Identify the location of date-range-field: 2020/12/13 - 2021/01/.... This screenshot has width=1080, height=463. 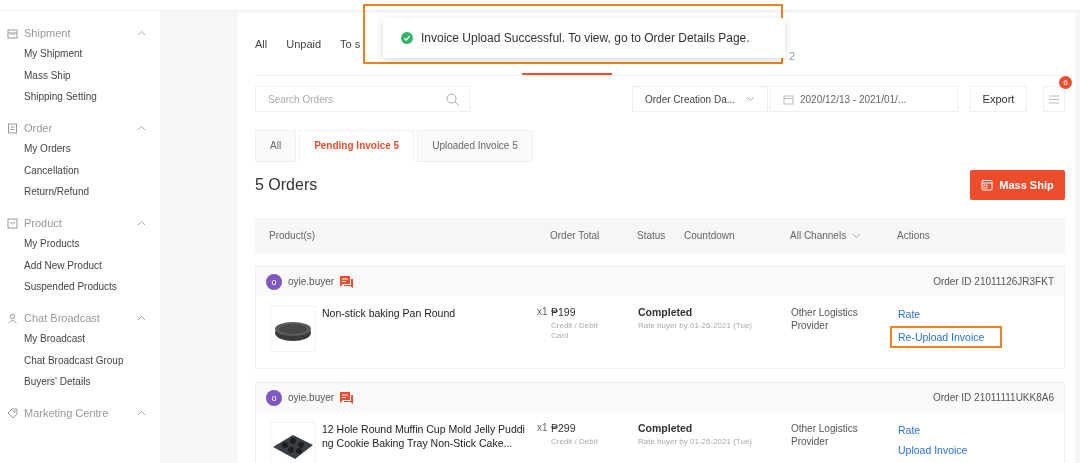
(864, 99).